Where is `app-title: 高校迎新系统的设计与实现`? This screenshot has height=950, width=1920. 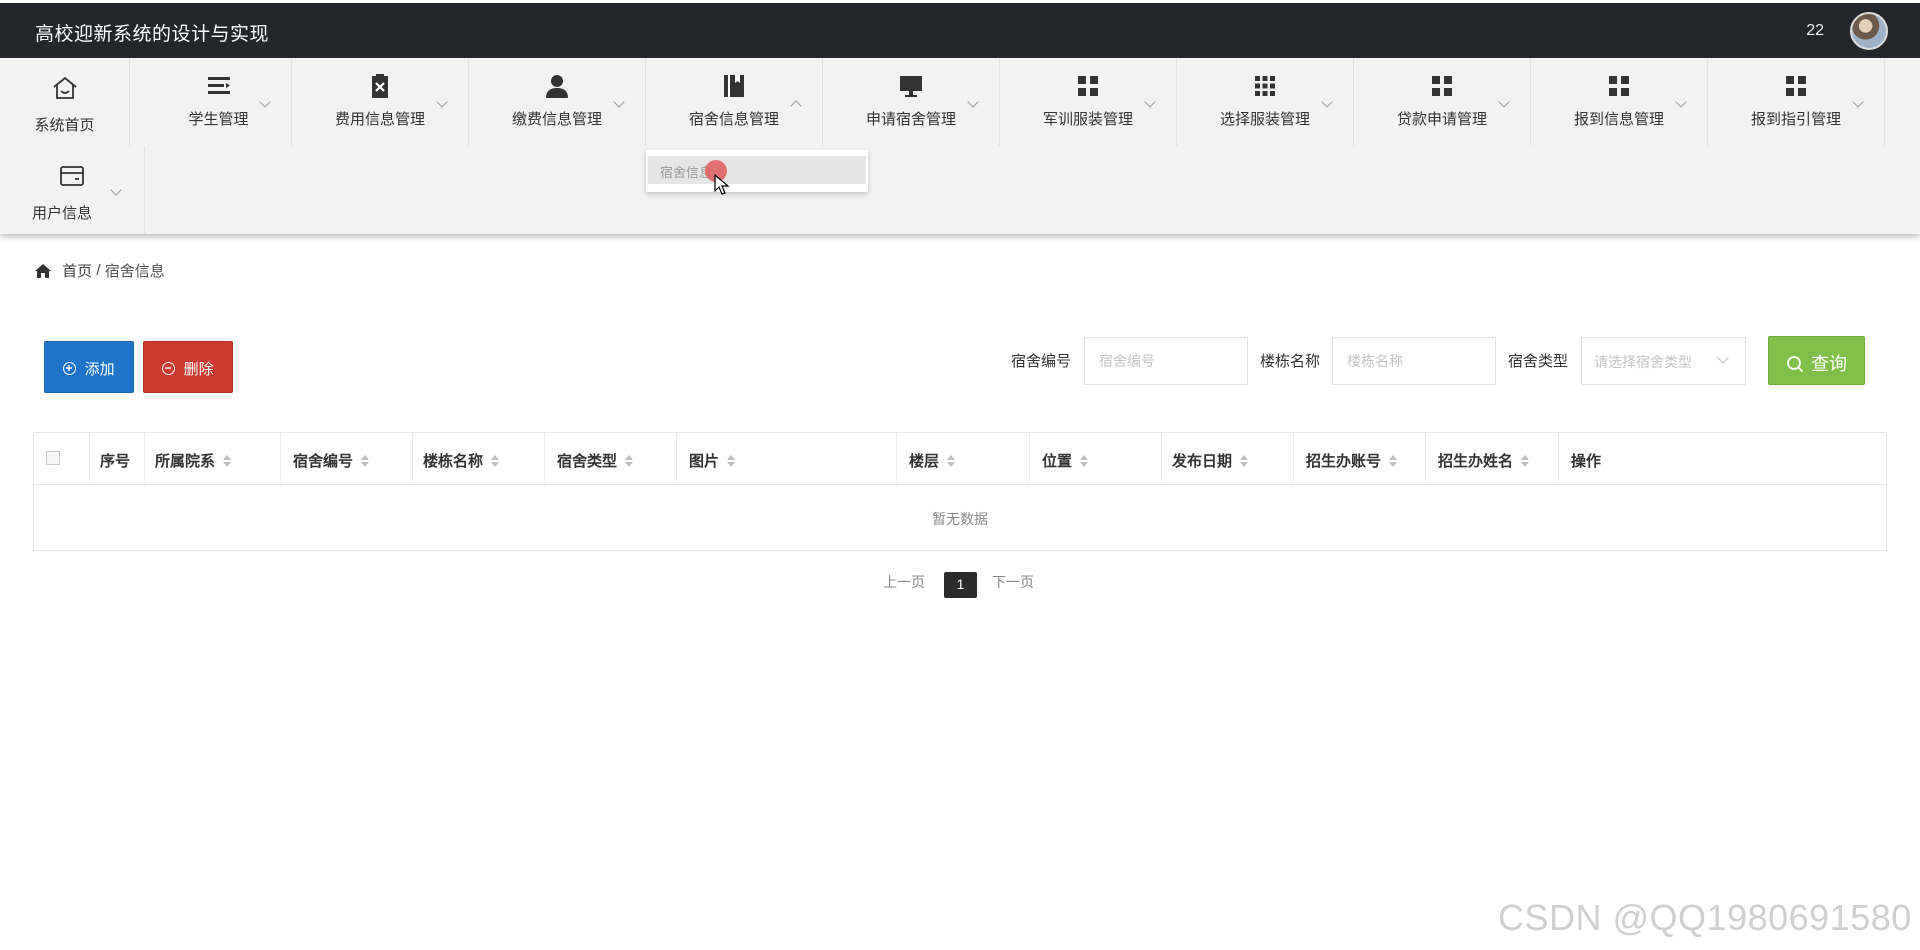
app-title: 高校迎新系统的设计与实现 is located at coordinates (152, 34).